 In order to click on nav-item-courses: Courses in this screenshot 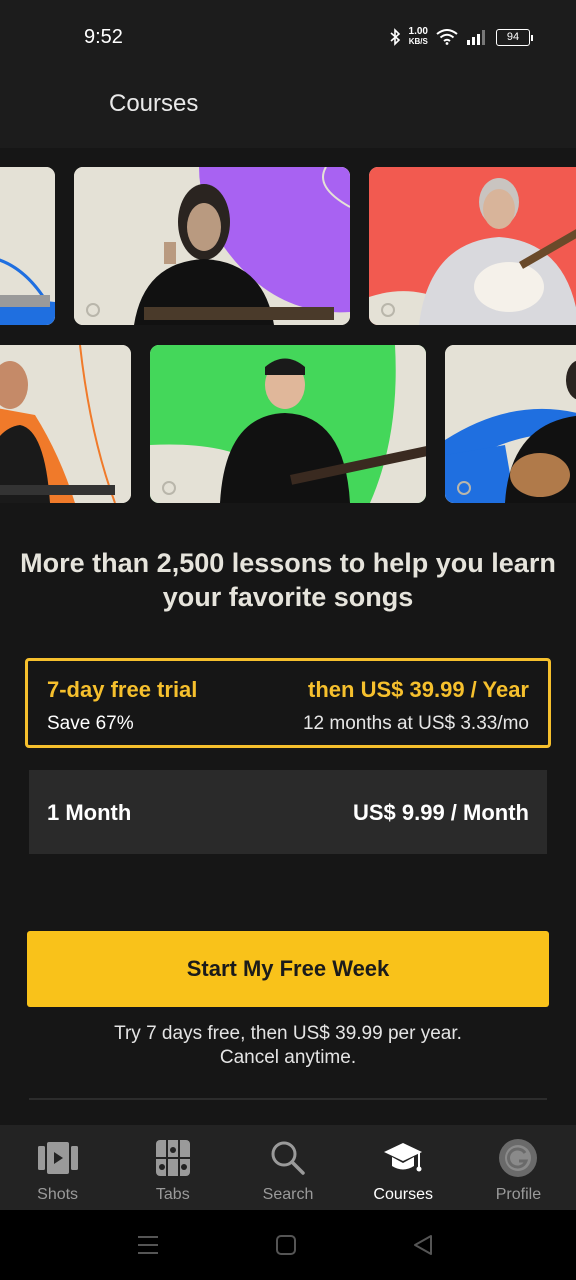, I will do `click(403, 1167)`.